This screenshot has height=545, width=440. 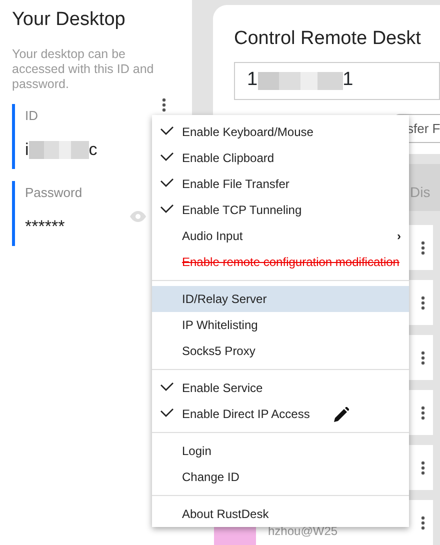 I want to click on card-title: Control Remote Deskt, so click(x=328, y=39).